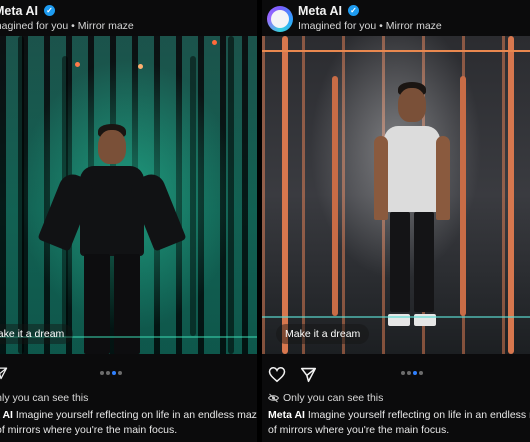 The height and width of the screenshot is (442, 530). What do you see at coordinates (263, 11) in the screenshot?
I see `more-options-icon` at bounding box center [263, 11].